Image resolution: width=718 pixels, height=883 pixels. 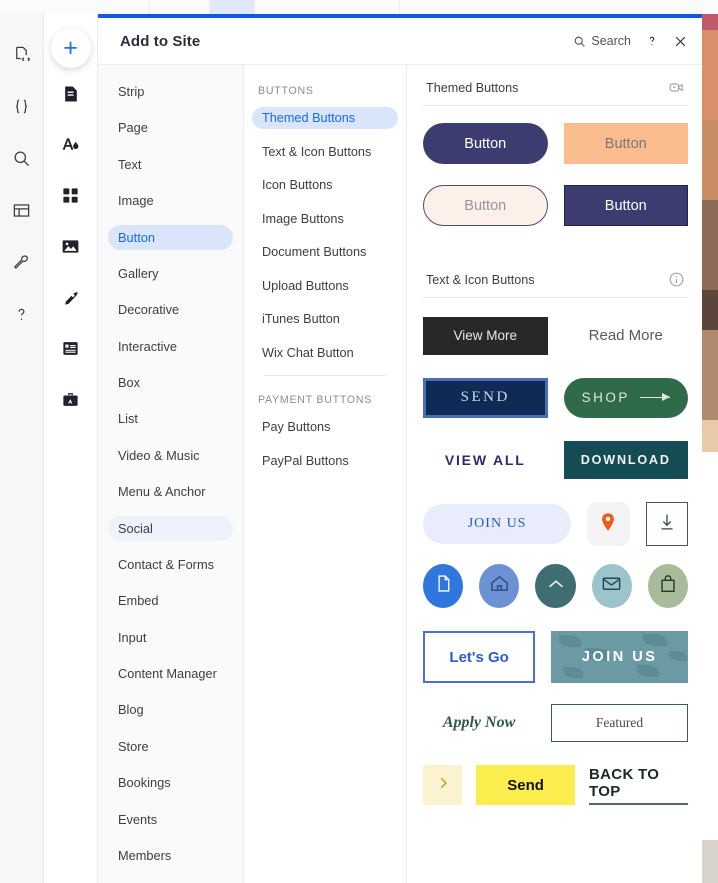 I want to click on category-item-menu-anchor: Menu & Anchor, so click(x=170, y=492).